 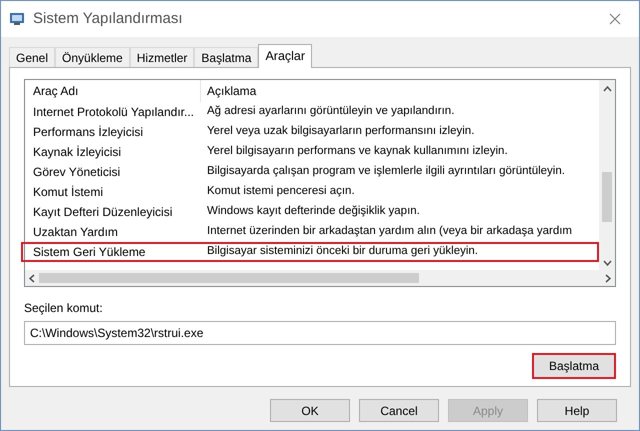 I want to click on dialog-button: Cancel, so click(x=399, y=410).